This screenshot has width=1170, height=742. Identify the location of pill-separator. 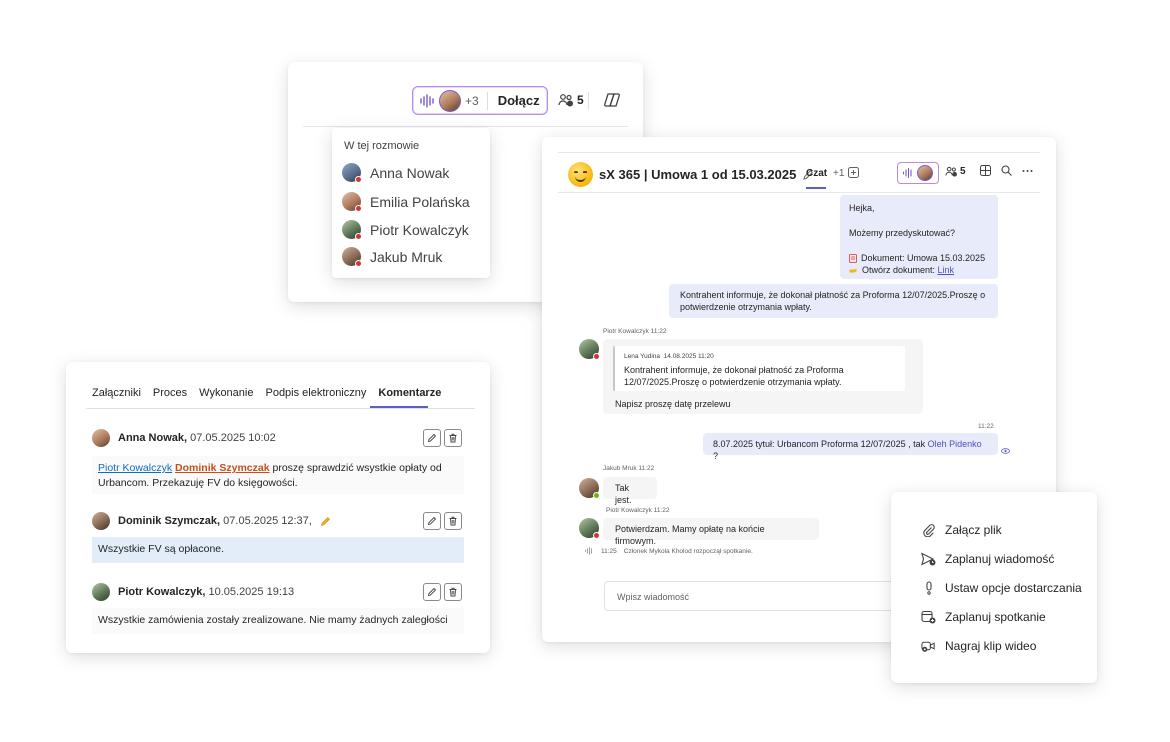
(487, 100).